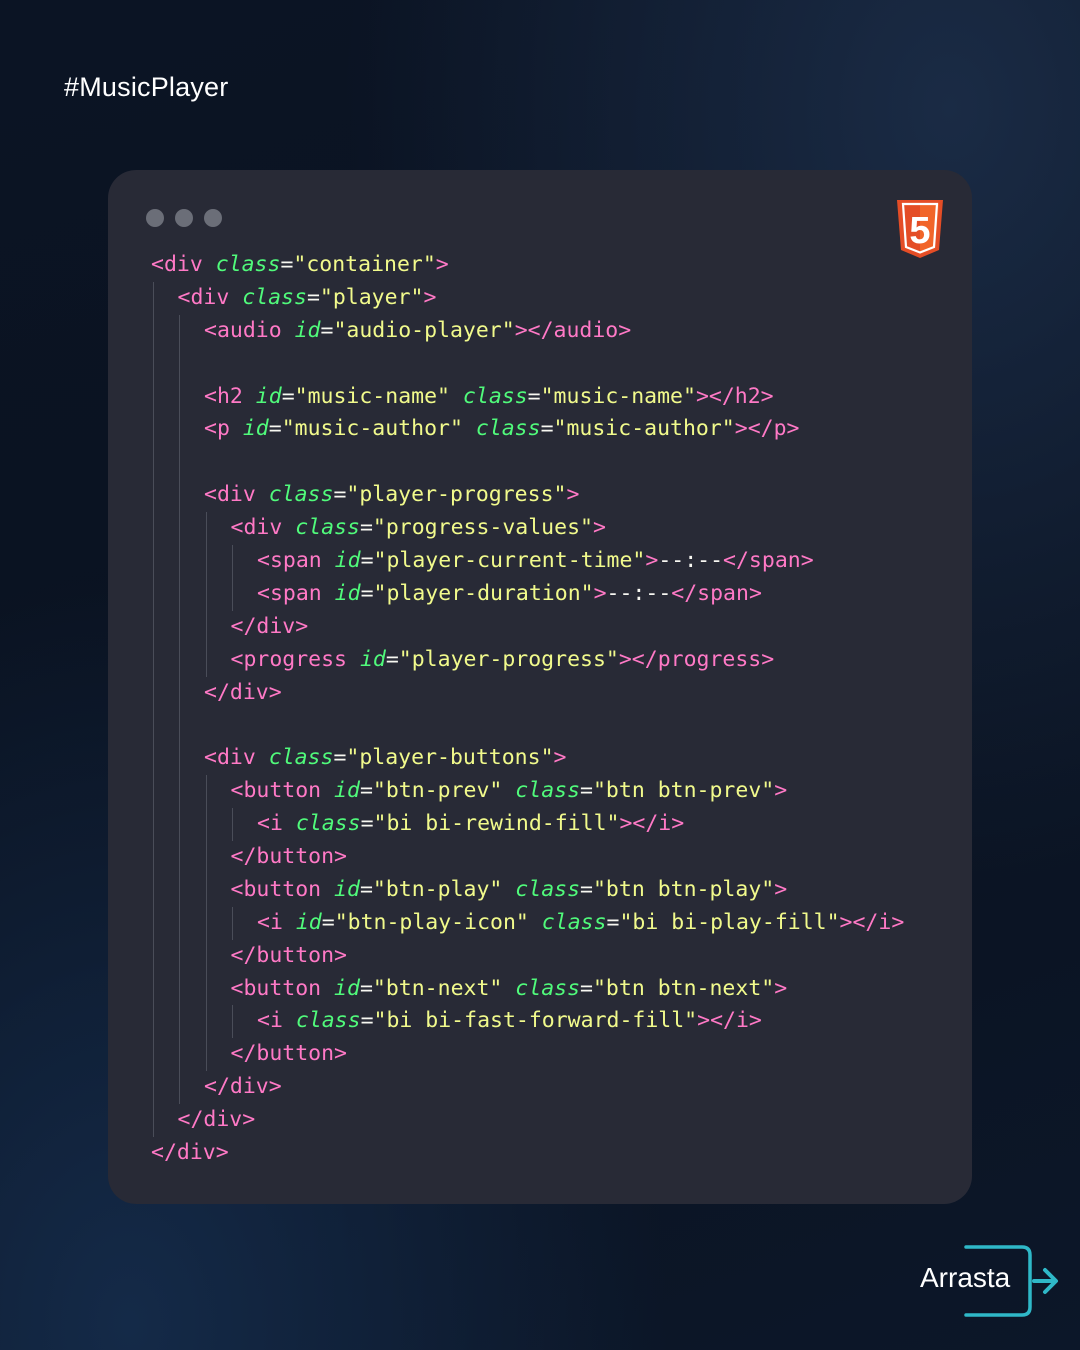 This screenshot has width=1080, height=1350. Describe the element at coordinates (535, 1021) in the screenshot. I see `code-token-str: "bi bi-fast-forward-fill"` at that location.